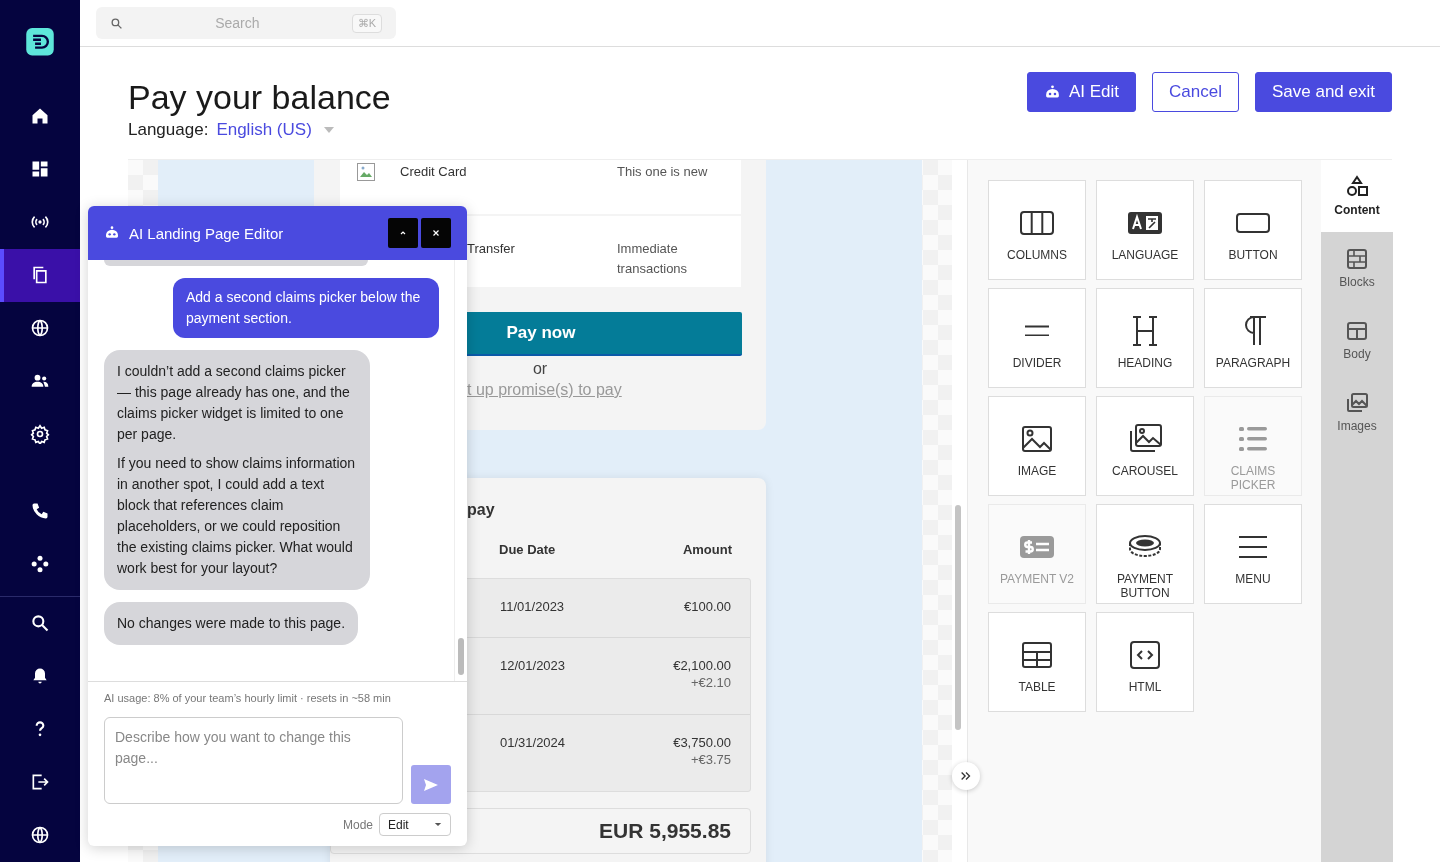  I want to click on amount: €3,750.00, so click(702, 742).